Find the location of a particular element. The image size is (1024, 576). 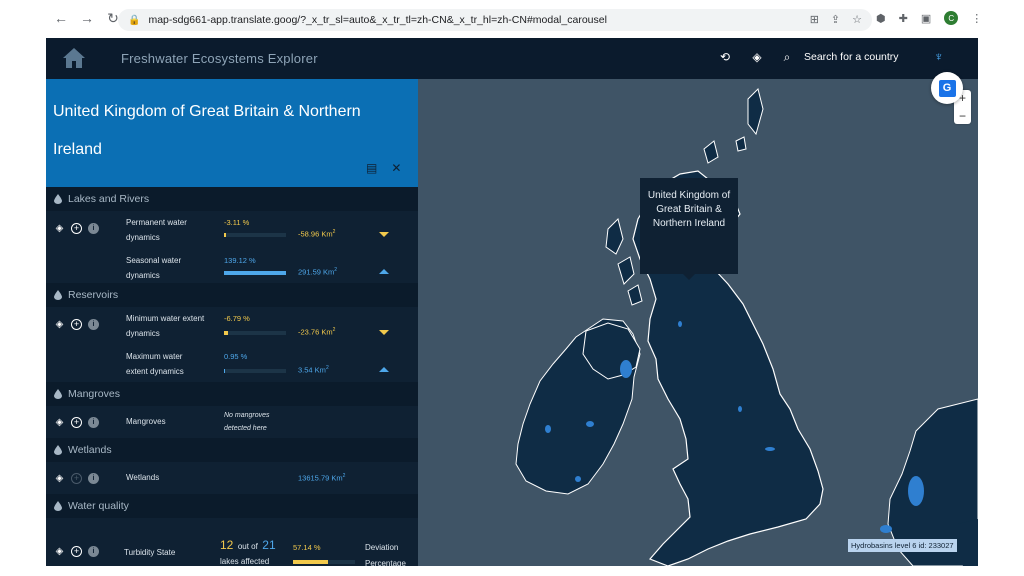

section-title: Wetlands is located at coordinates (90, 450).